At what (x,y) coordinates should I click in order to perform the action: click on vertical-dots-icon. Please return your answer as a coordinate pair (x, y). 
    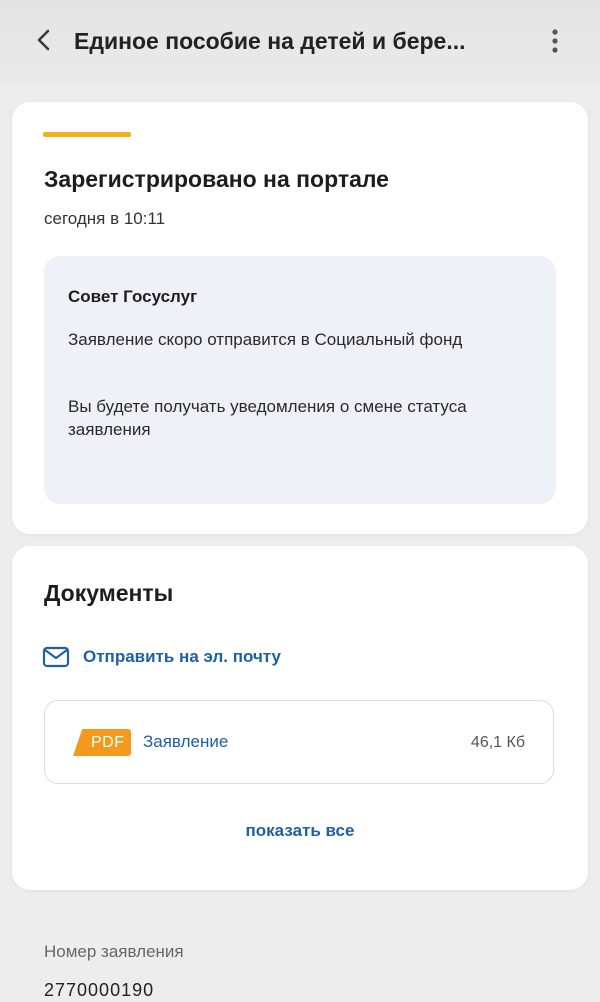
    Looking at the image, I should click on (555, 41).